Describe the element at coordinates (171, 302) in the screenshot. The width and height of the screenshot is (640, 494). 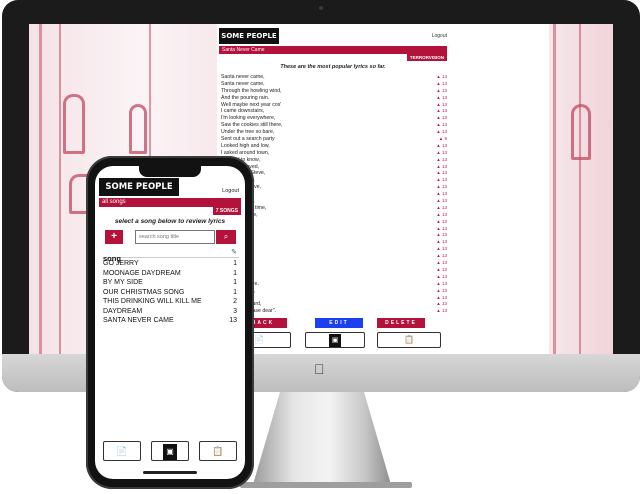
I see `song-row: THIS DRINKING WILL KILL ME 2` at that location.